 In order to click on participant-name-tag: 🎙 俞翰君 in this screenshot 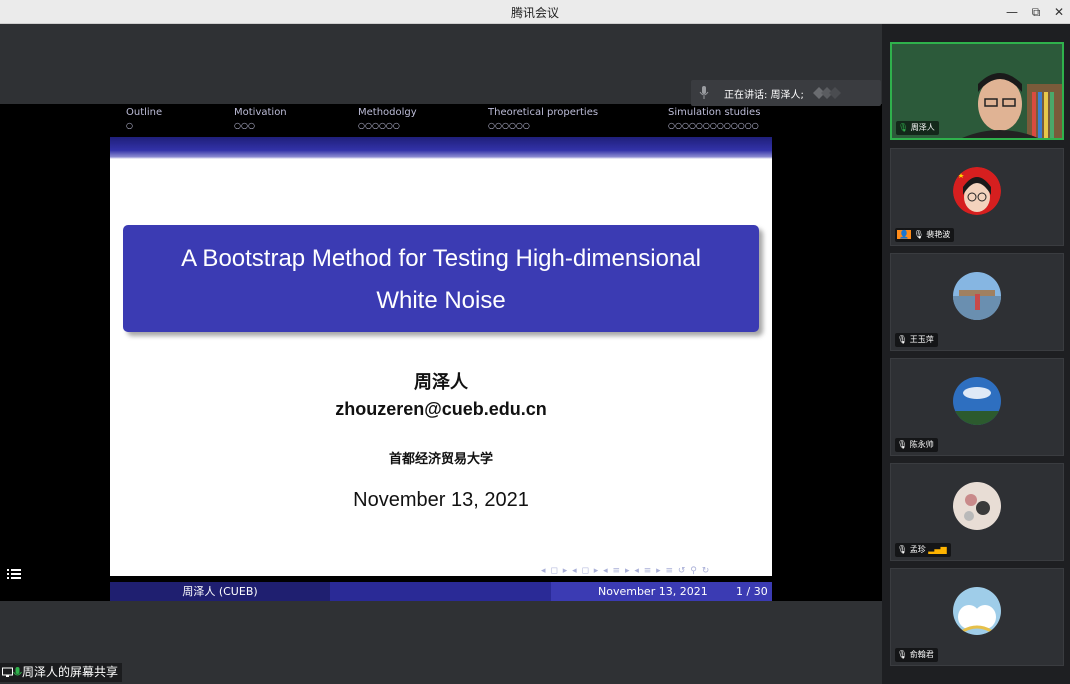, I will do `click(916, 655)`.